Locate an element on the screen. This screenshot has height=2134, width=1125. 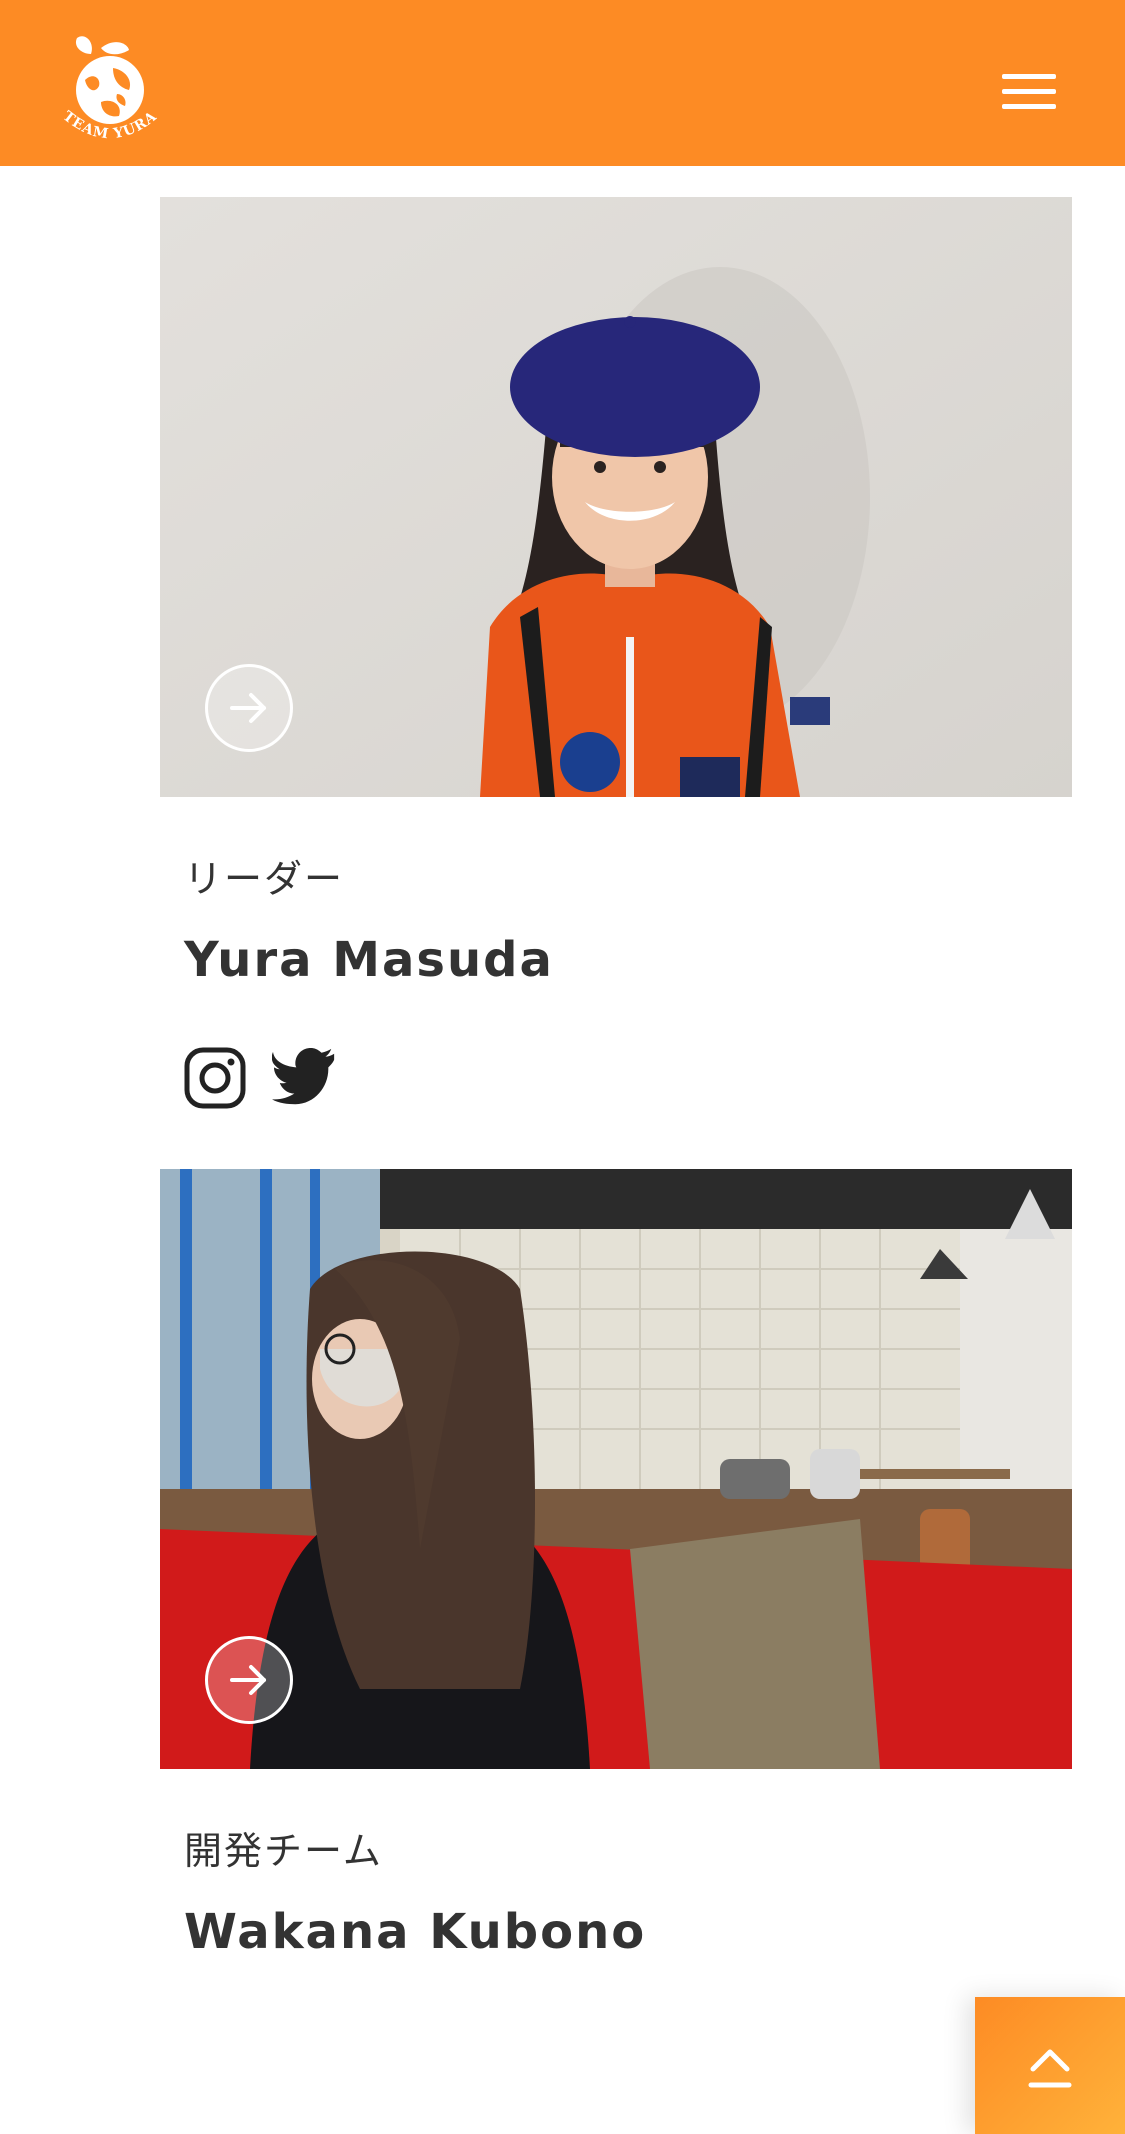
twitter-link is located at coordinates (303, 1078).